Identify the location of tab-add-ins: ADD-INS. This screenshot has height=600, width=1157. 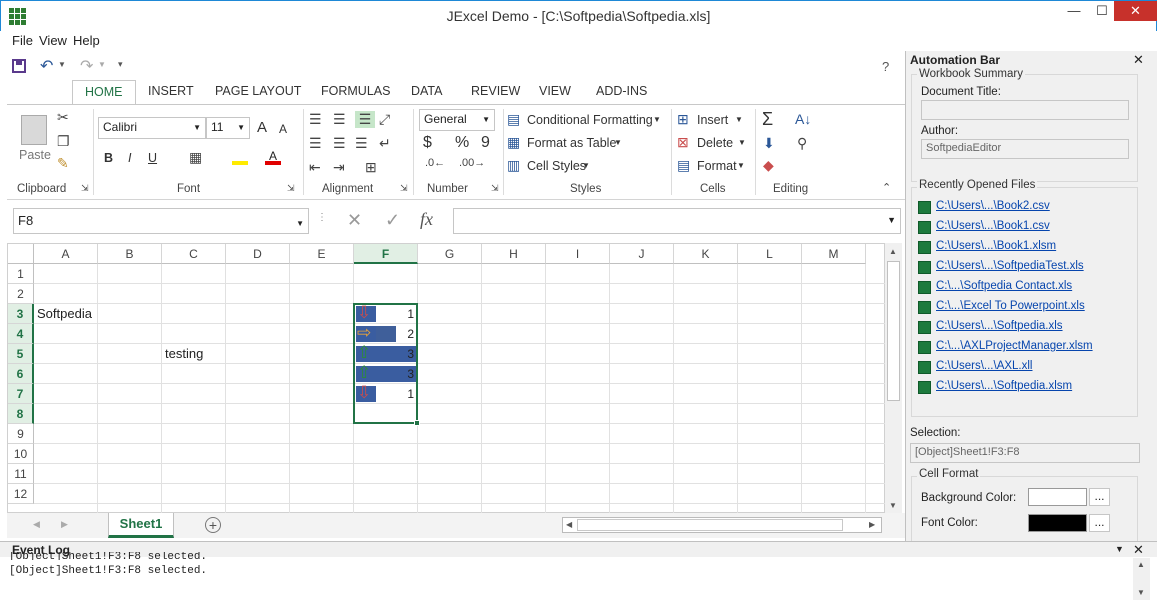
(621, 91).